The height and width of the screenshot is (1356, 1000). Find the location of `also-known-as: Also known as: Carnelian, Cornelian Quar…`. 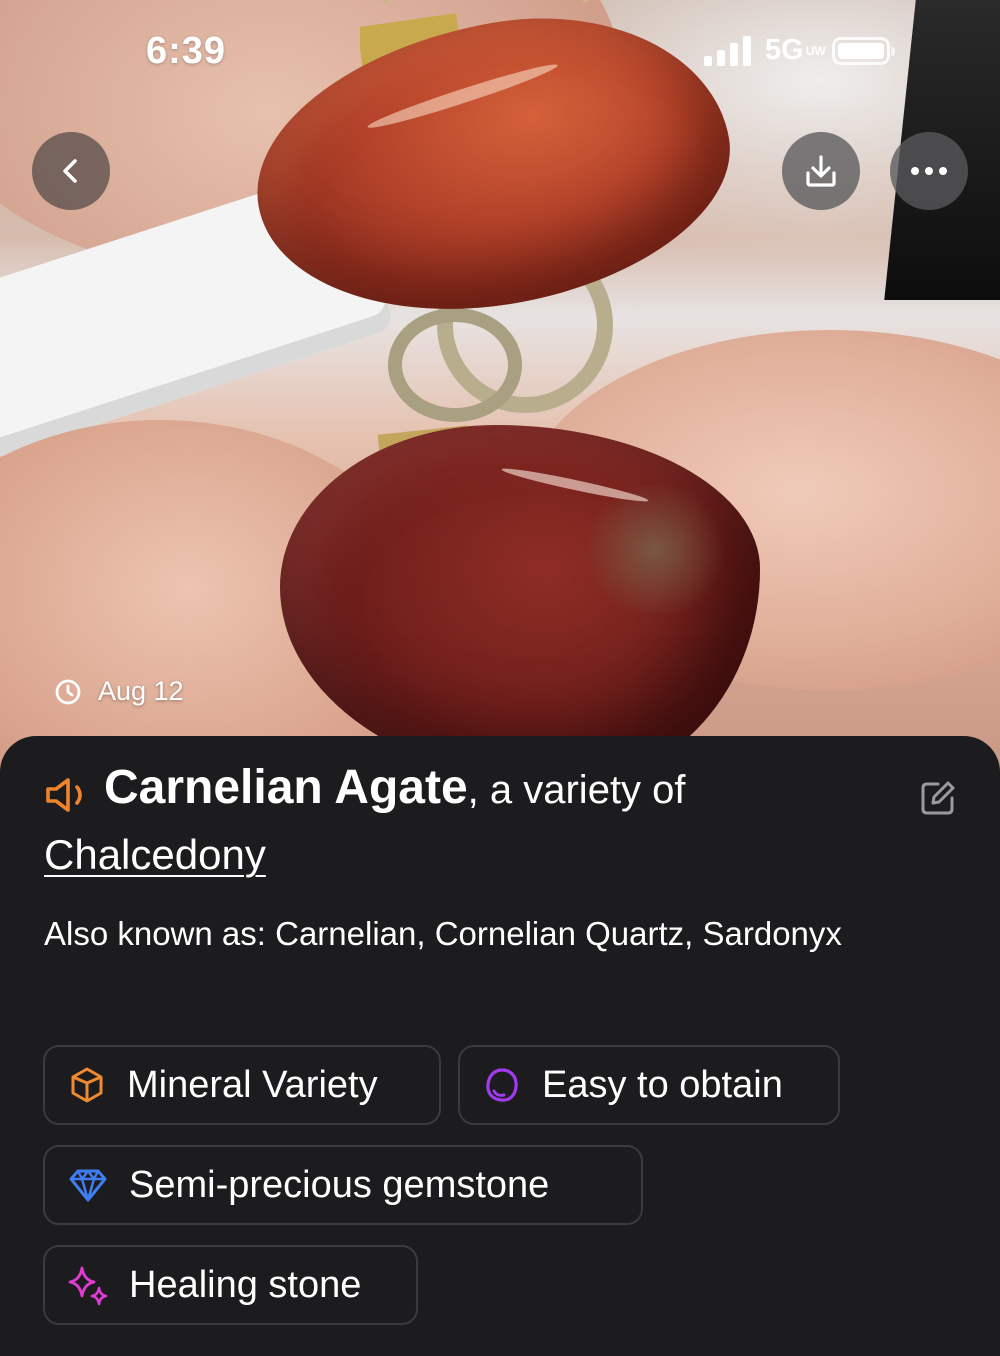

also-known-as: Also known as: Carnelian, Cornelian Quar… is located at coordinates (484, 933).